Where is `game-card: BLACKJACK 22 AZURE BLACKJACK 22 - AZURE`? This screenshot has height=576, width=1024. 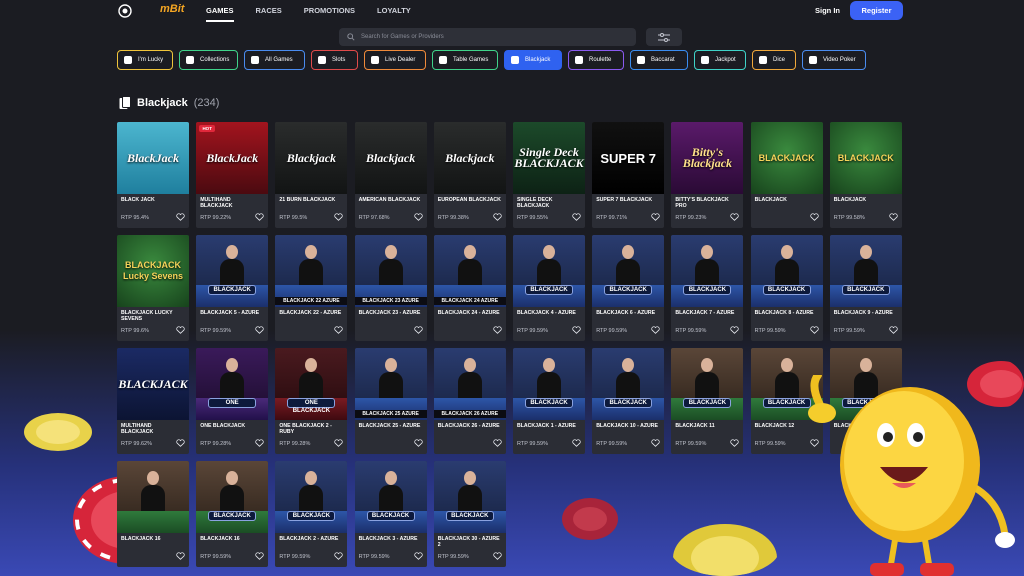 game-card: BLACKJACK 22 AZURE BLACKJACK 22 - AZURE is located at coordinates (311, 288).